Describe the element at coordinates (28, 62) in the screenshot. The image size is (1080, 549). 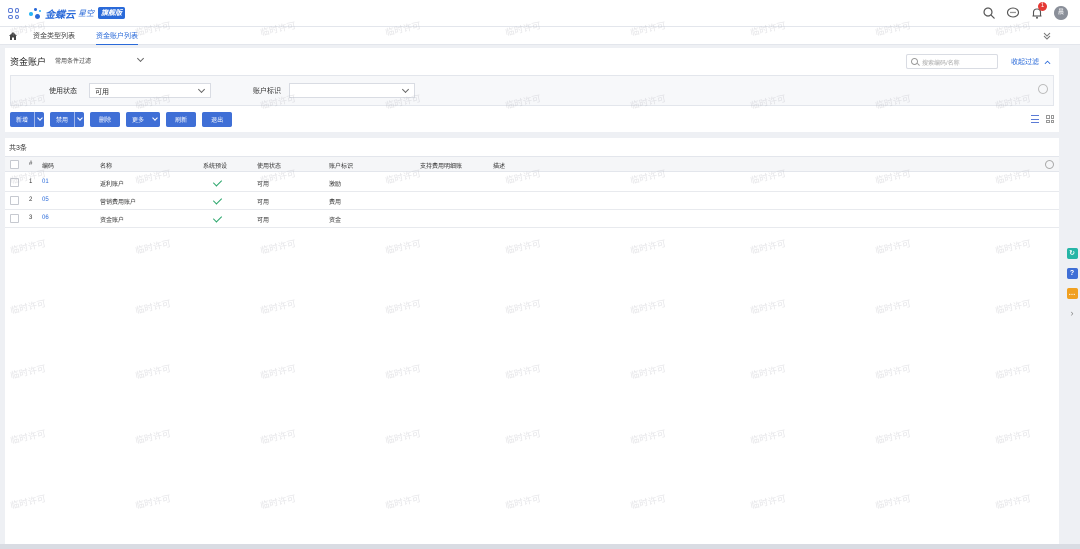
I see `page-title: 资金账户` at that location.